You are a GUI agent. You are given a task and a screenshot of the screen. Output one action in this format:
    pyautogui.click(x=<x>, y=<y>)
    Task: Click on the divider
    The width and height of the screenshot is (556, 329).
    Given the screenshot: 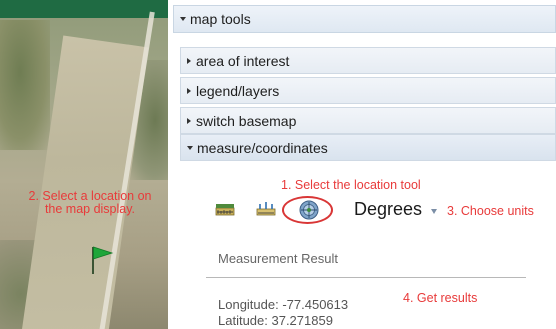 What is the action you would take?
    pyautogui.click(x=366, y=277)
    